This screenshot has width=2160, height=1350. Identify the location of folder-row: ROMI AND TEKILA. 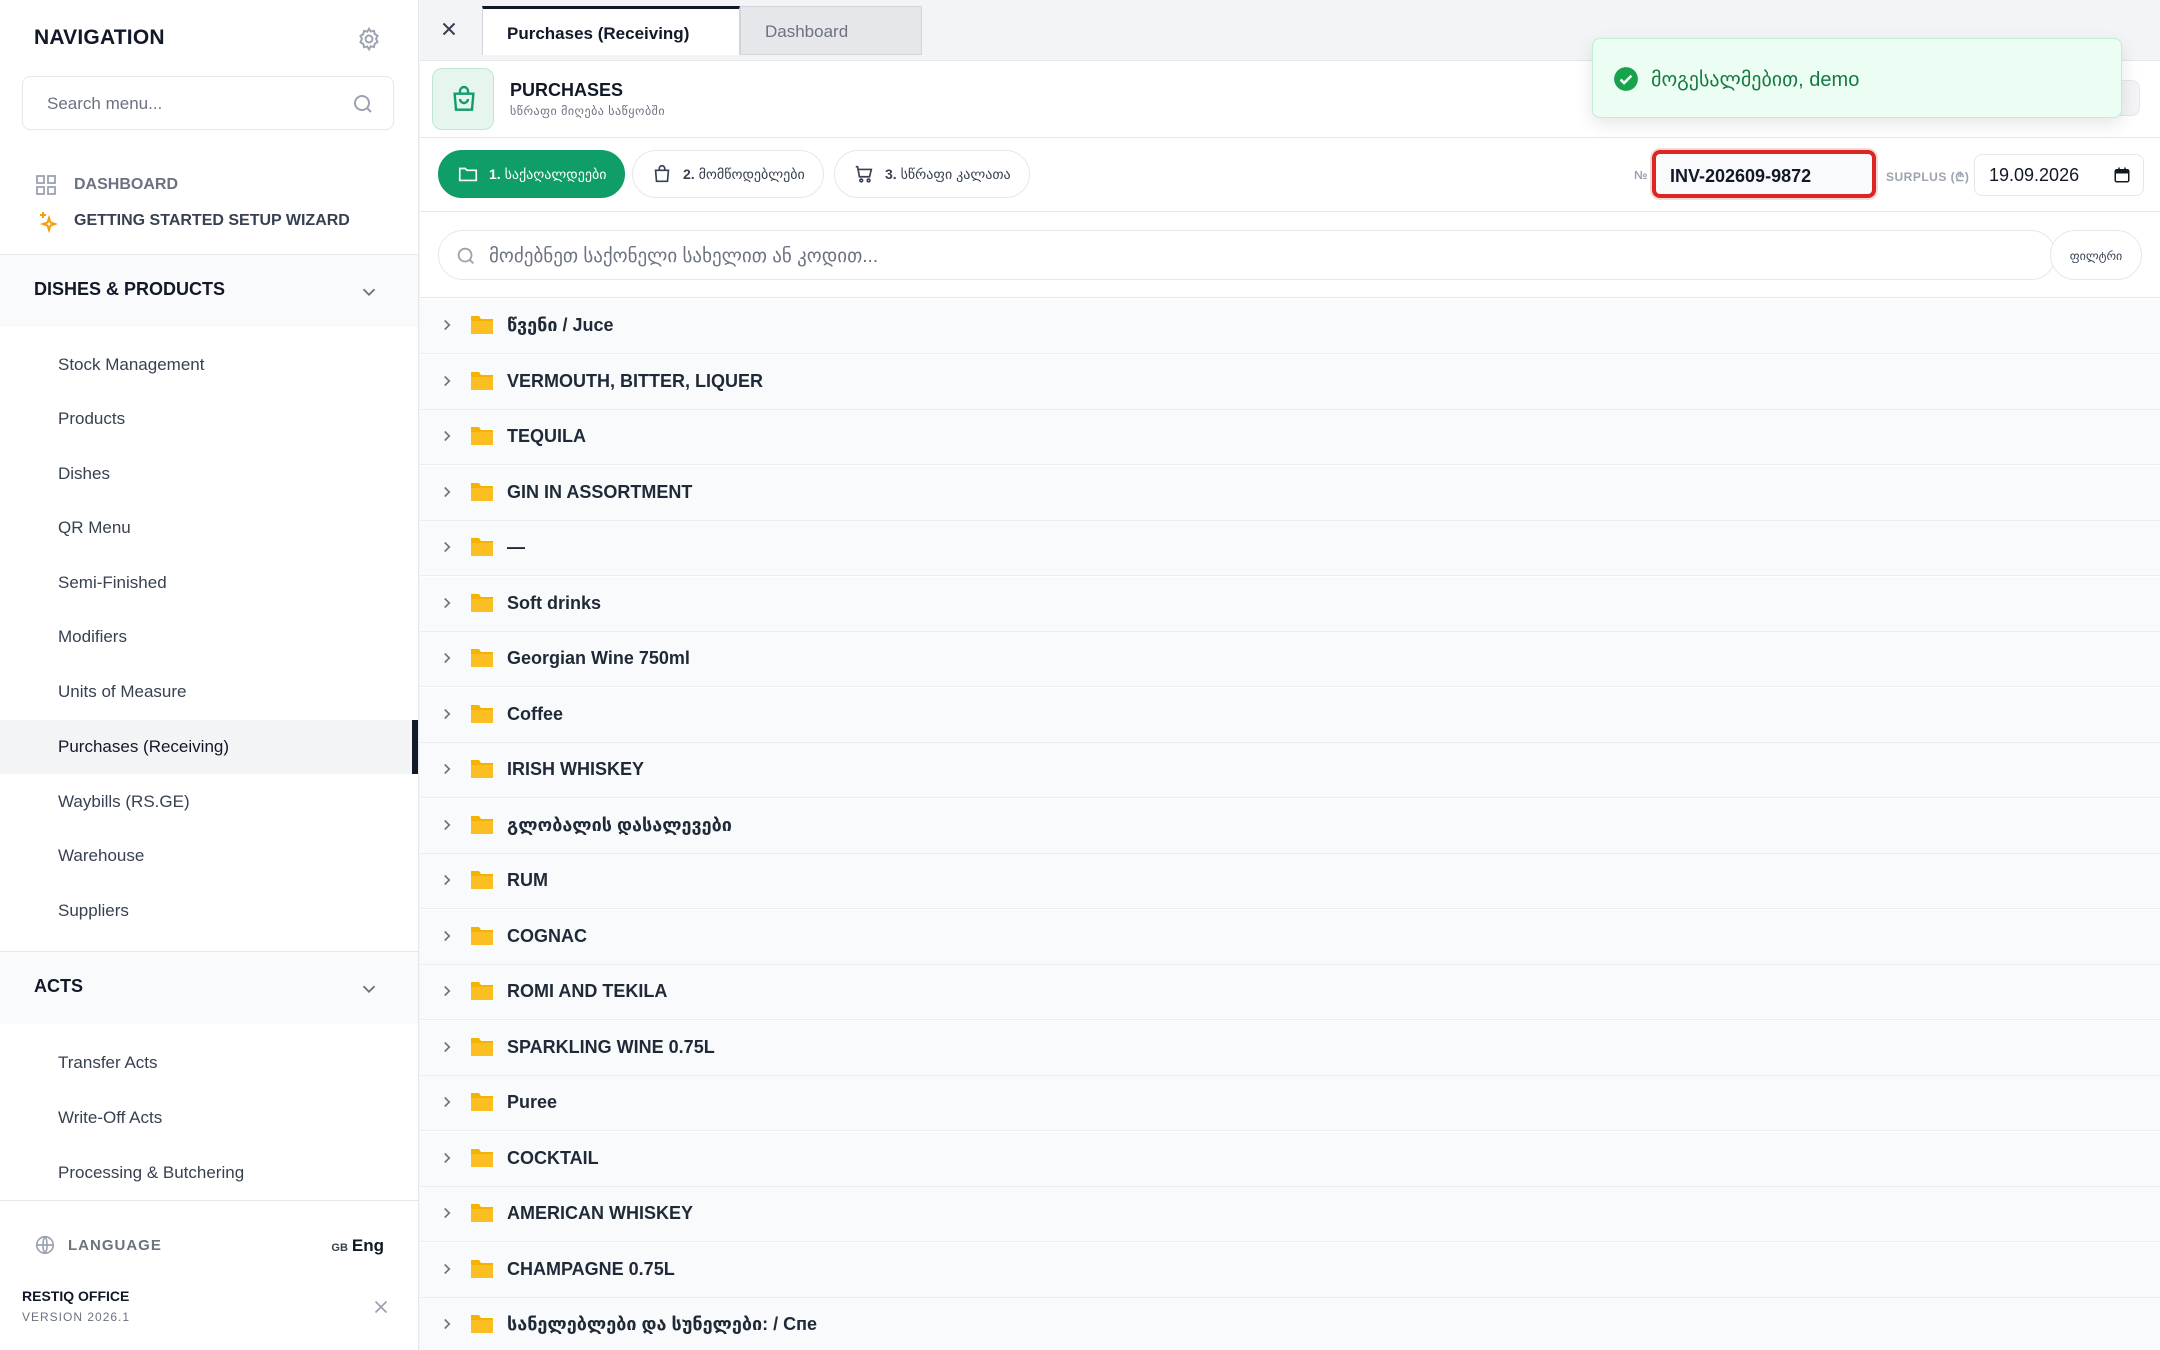
(1290, 992).